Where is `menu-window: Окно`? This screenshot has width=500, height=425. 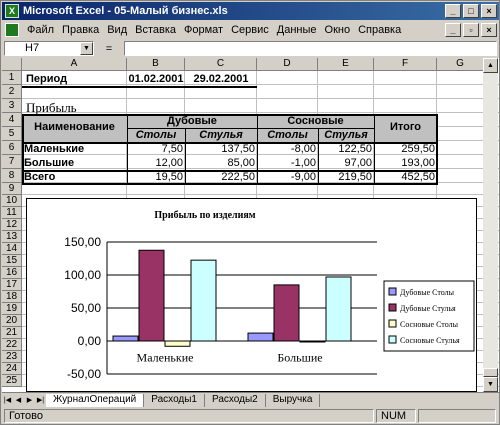 menu-window: Окно is located at coordinates (338, 30).